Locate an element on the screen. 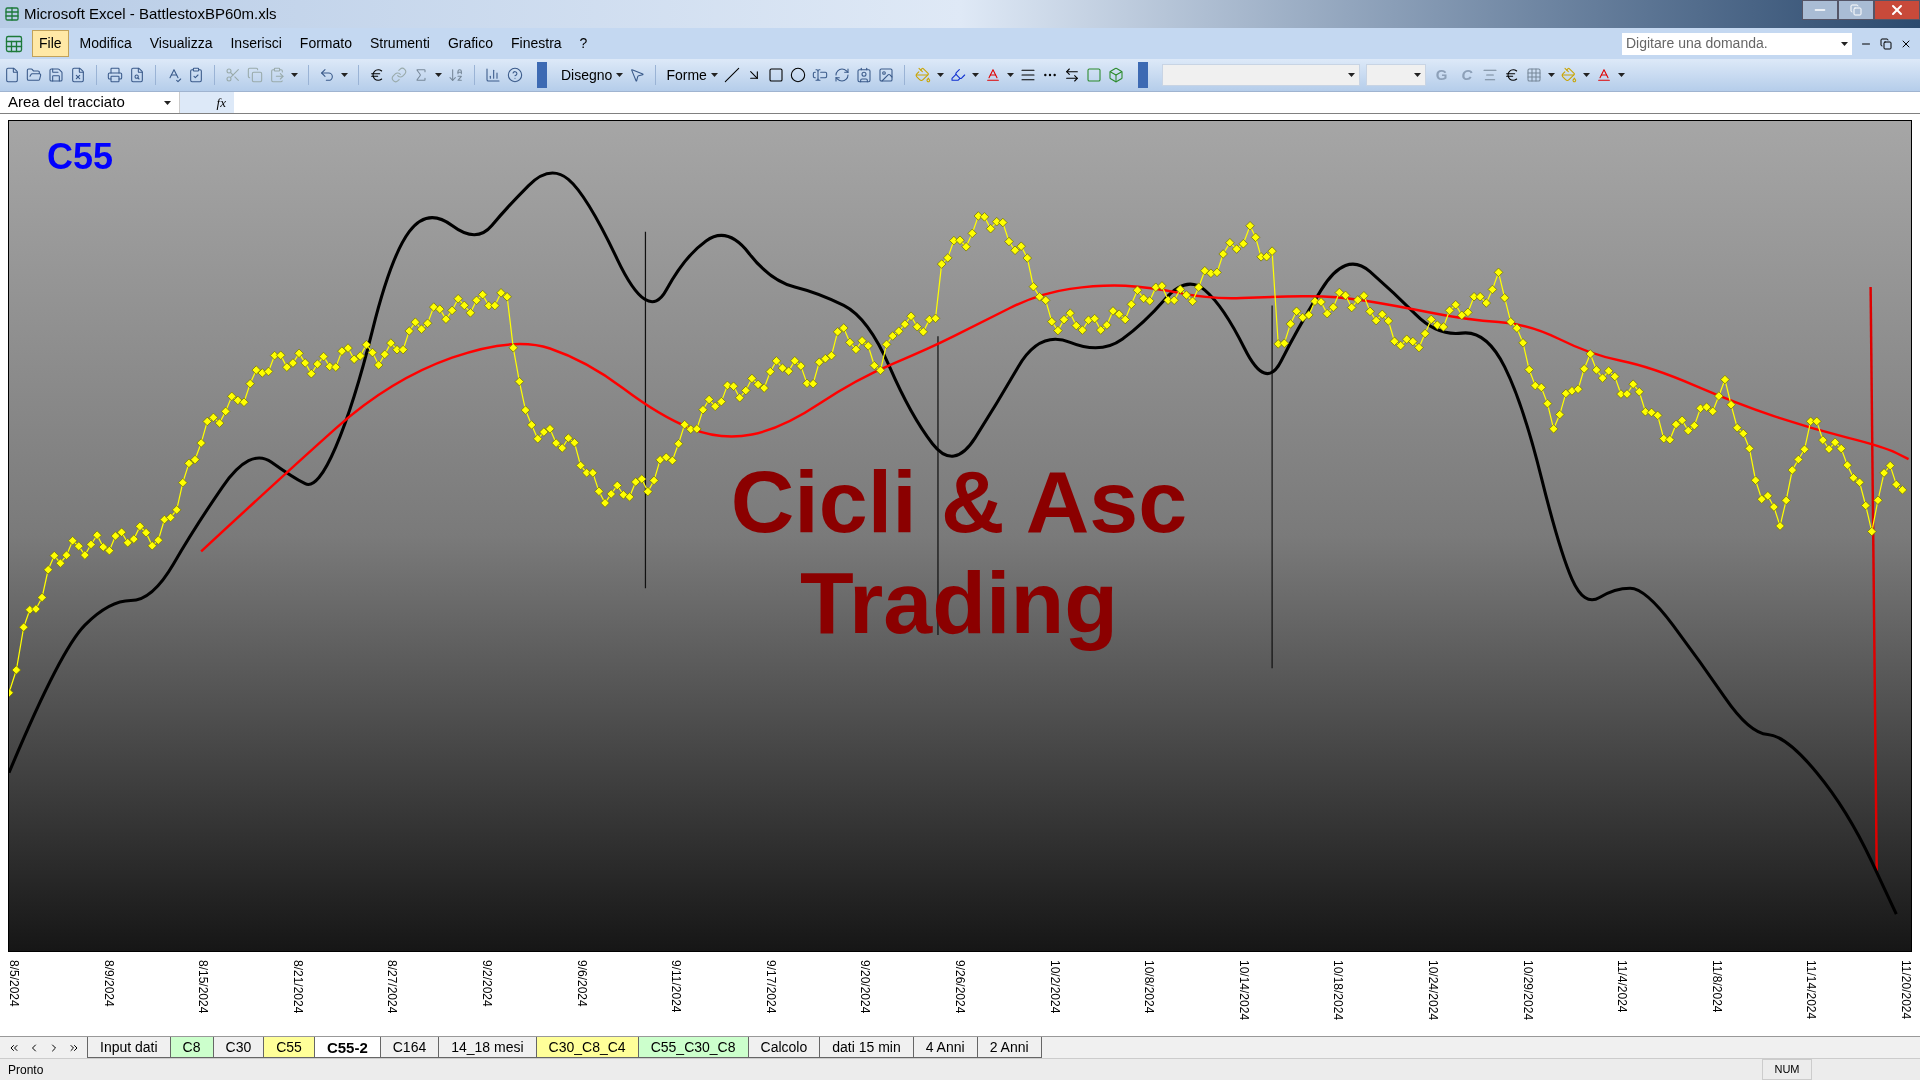 This screenshot has height=1080, width=1920. menu-item: Strumenti is located at coordinates (399, 43).